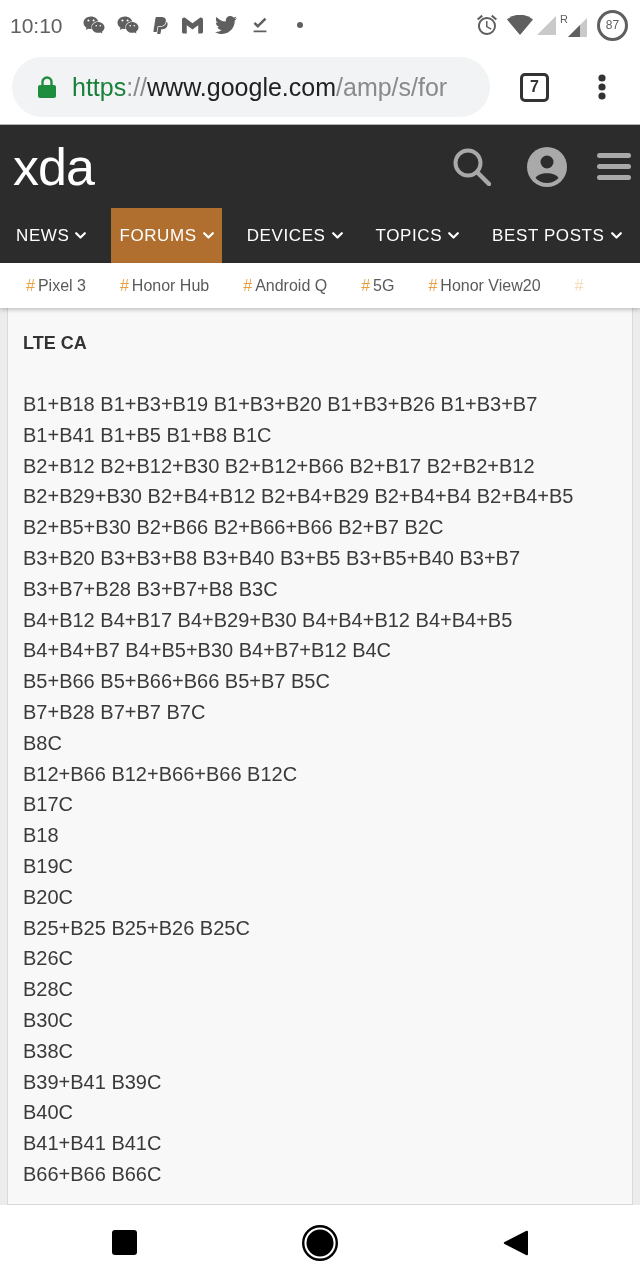 This screenshot has width=640, height=1280. What do you see at coordinates (51, 235) in the screenshot?
I see `nav-tab: NEWS` at bounding box center [51, 235].